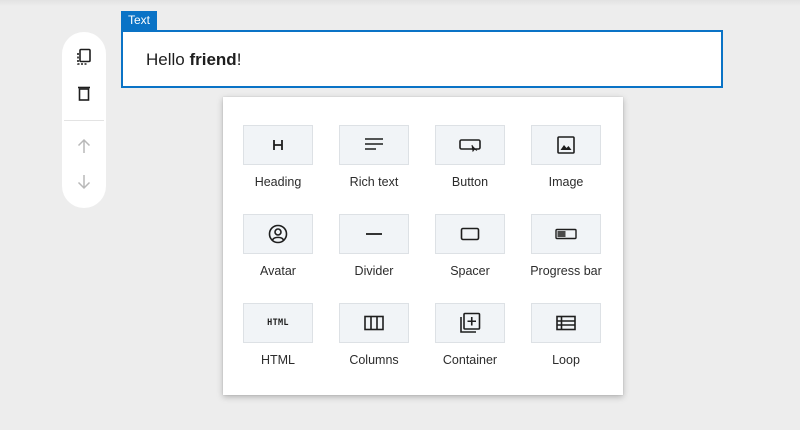 The image size is (800, 430). I want to click on delete-button, so click(84, 93).